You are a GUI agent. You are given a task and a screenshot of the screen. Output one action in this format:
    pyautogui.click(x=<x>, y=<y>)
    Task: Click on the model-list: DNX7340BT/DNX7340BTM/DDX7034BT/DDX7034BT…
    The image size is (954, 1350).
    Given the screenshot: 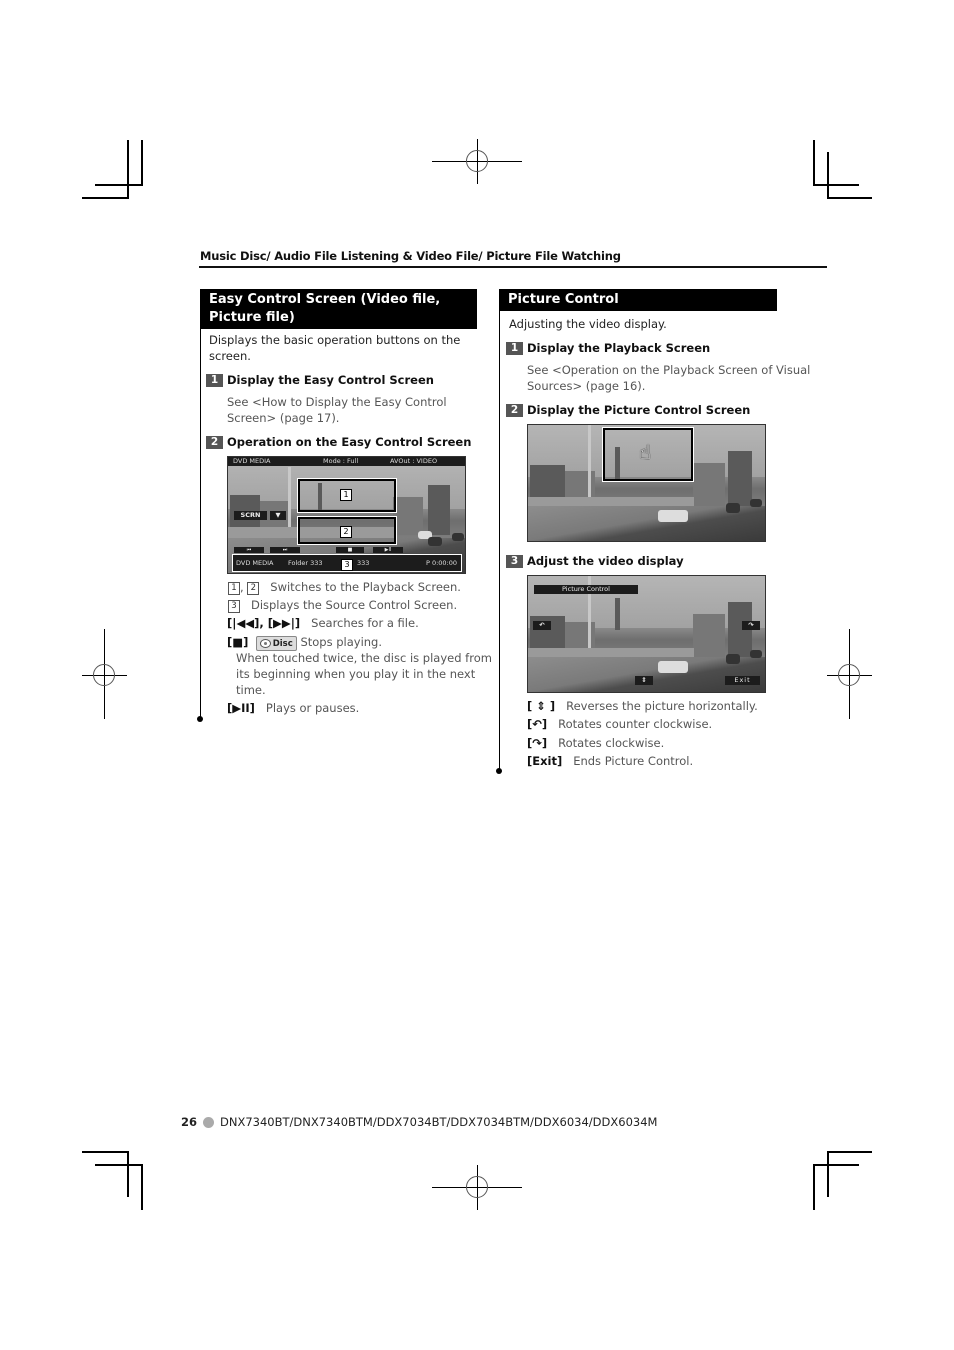 What is the action you would take?
    pyautogui.click(x=439, y=1122)
    